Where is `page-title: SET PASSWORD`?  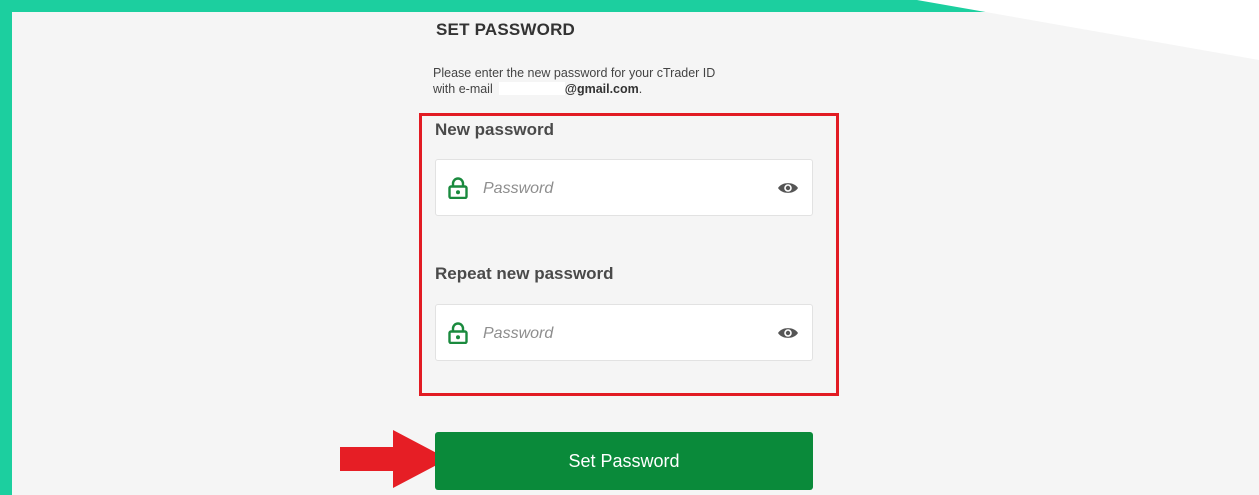 page-title: SET PASSWORD is located at coordinates (506, 29).